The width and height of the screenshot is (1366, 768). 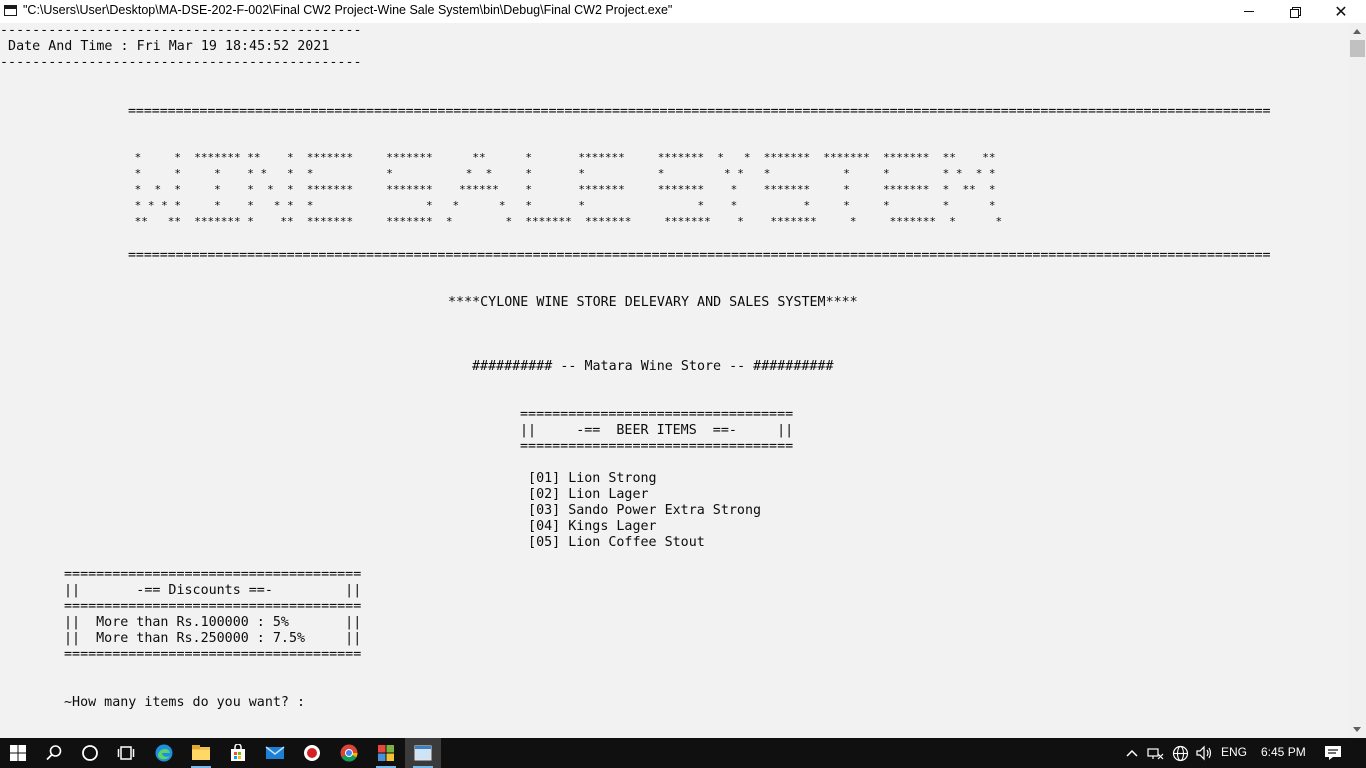 I want to click on globe-icon, so click(x=1180, y=753).